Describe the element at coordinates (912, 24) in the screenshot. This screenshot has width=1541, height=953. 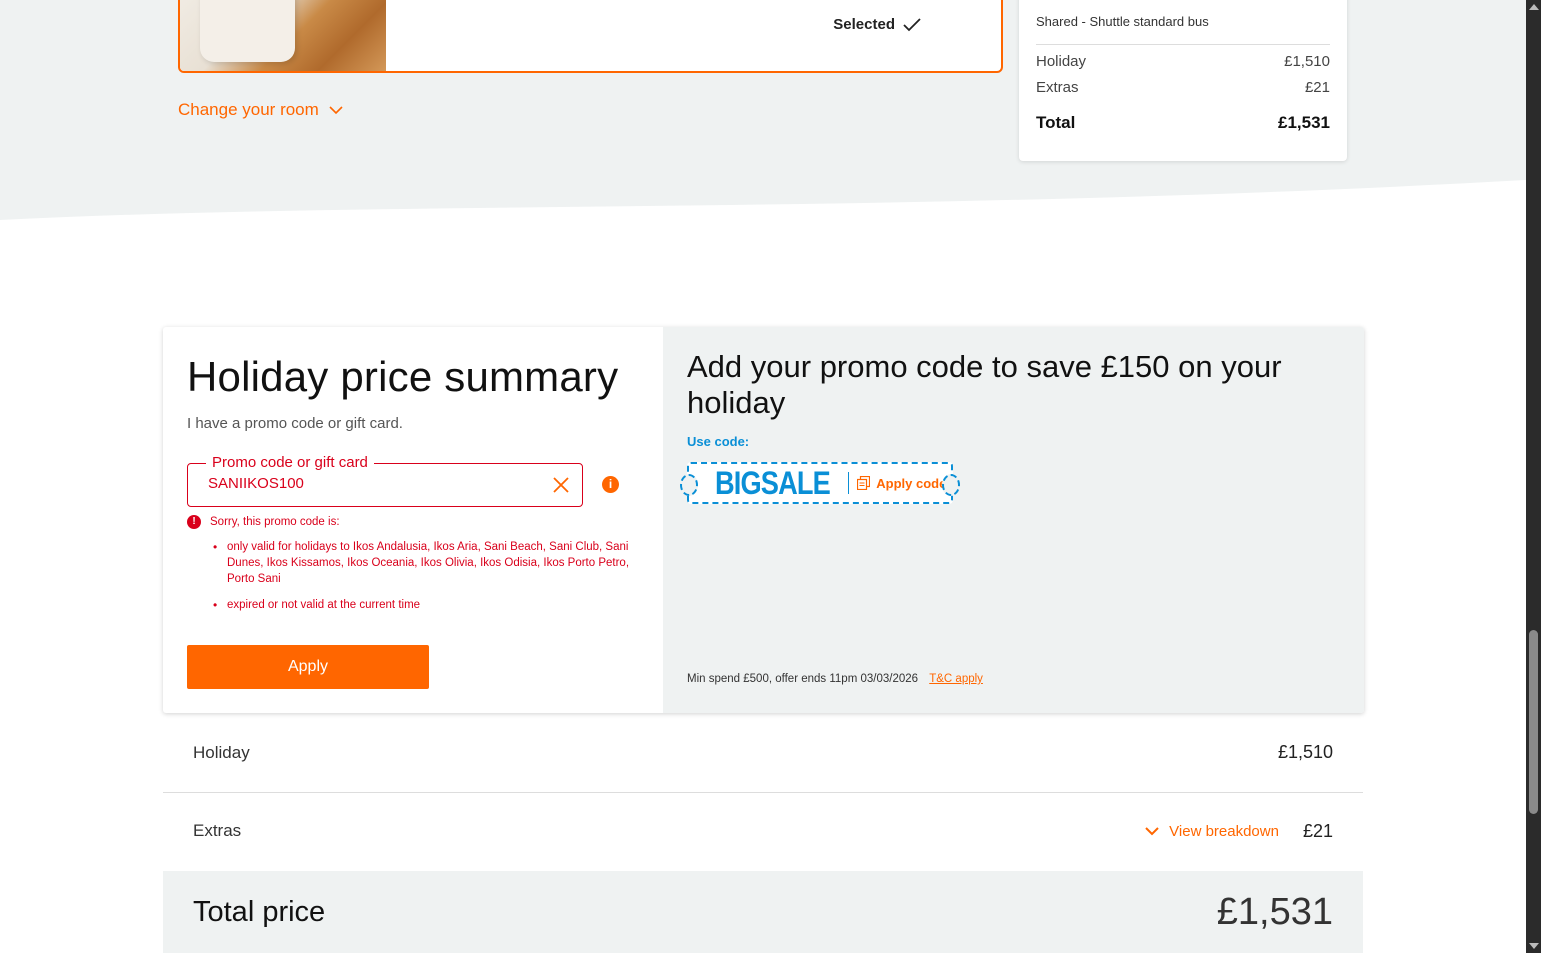
I see `check-icon` at that location.